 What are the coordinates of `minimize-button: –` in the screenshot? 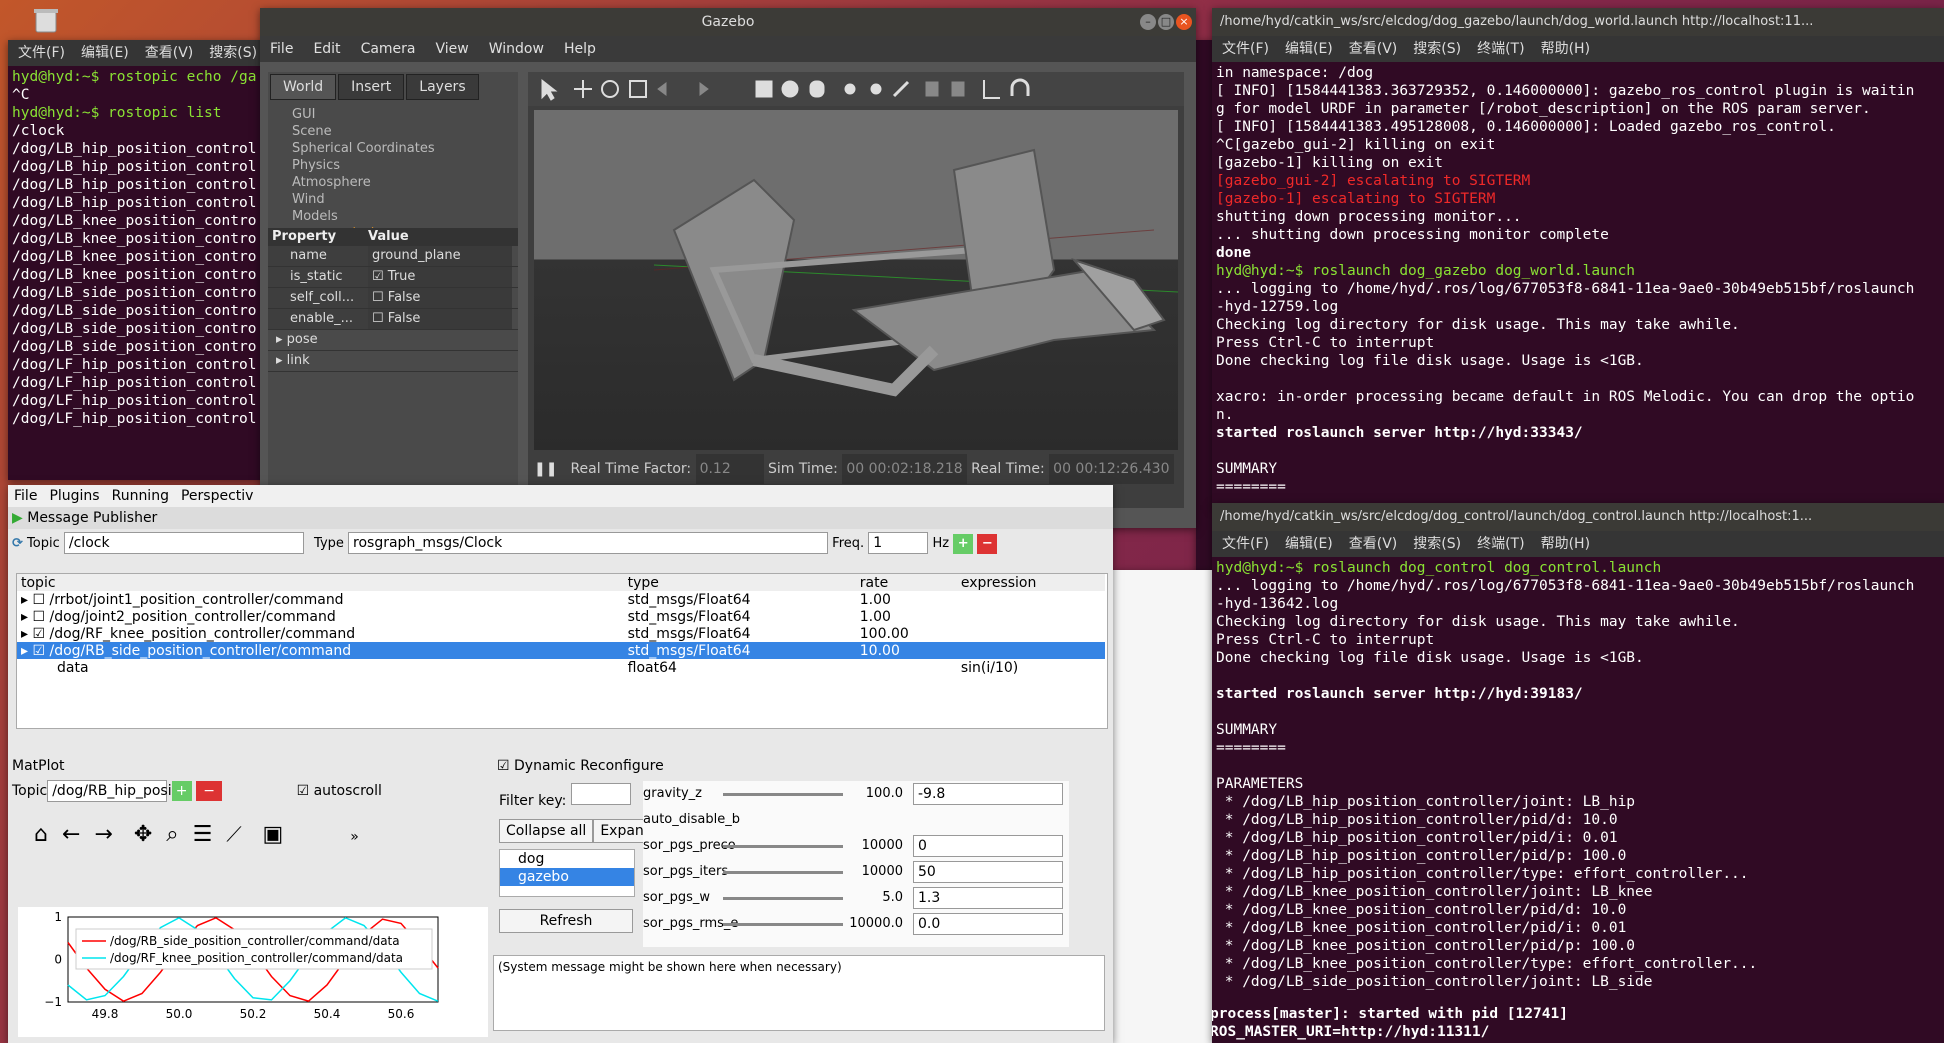 It's located at (1148, 22).